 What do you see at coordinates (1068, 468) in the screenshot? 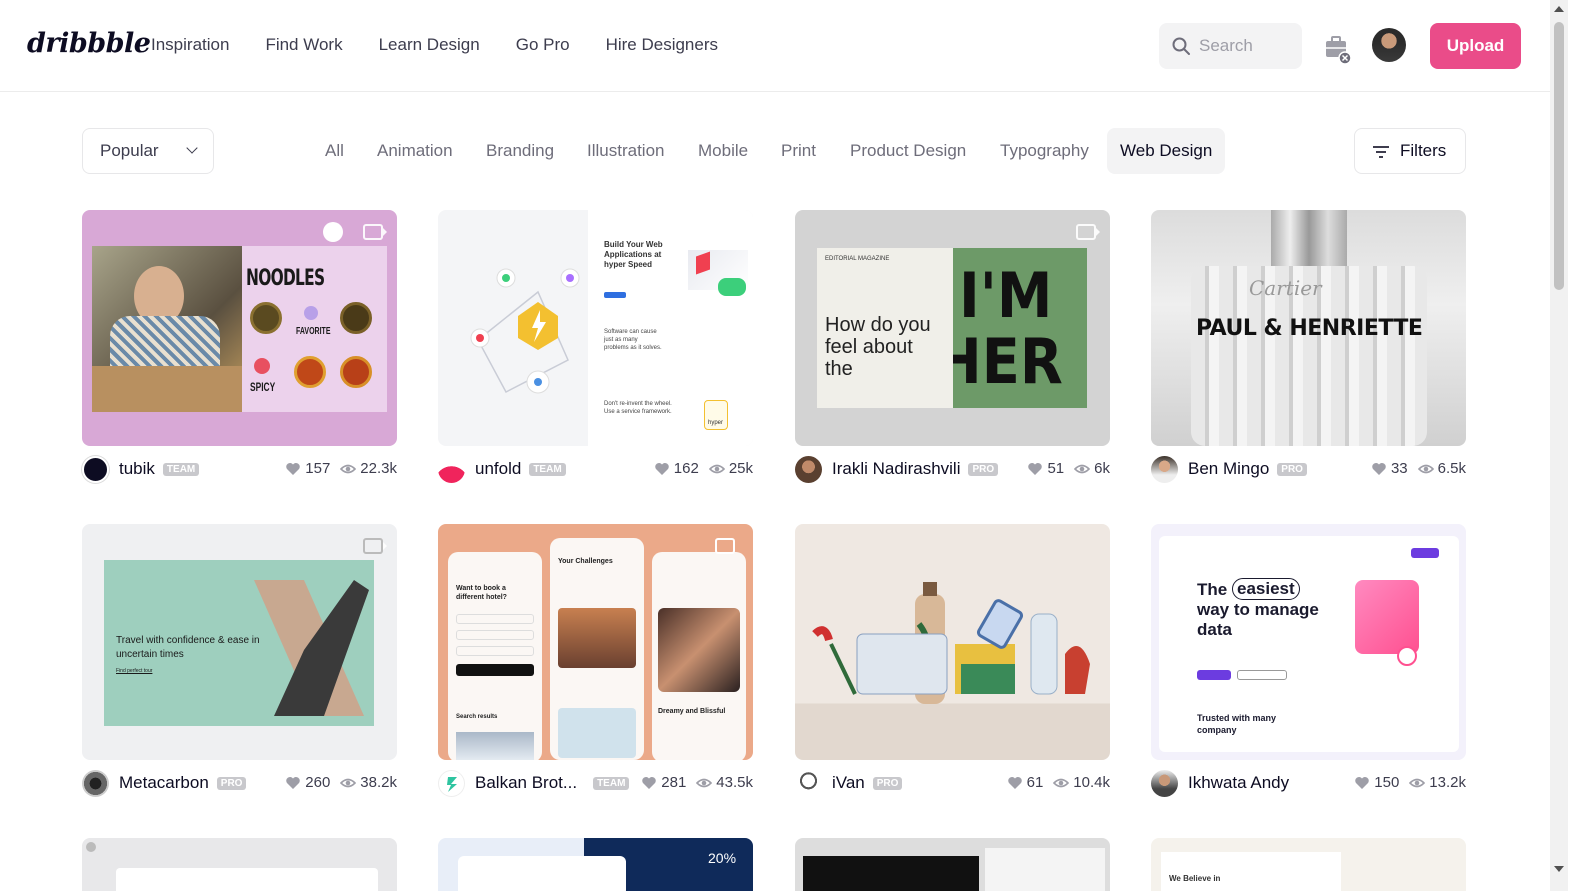
I see `shot-stats: 51 6k` at bounding box center [1068, 468].